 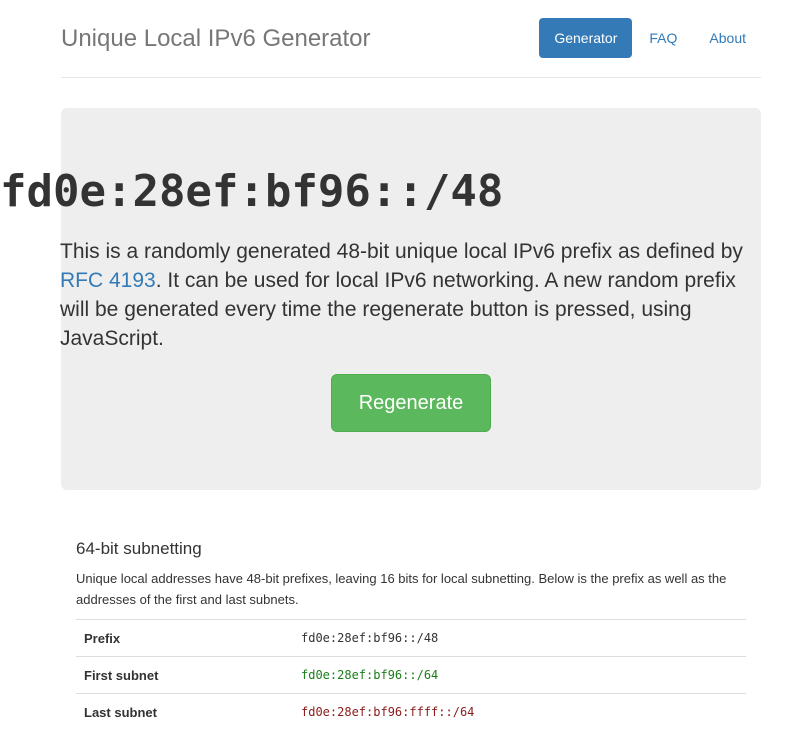 What do you see at coordinates (411, 403) in the screenshot?
I see `regenerate-button: Regenerate` at bounding box center [411, 403].